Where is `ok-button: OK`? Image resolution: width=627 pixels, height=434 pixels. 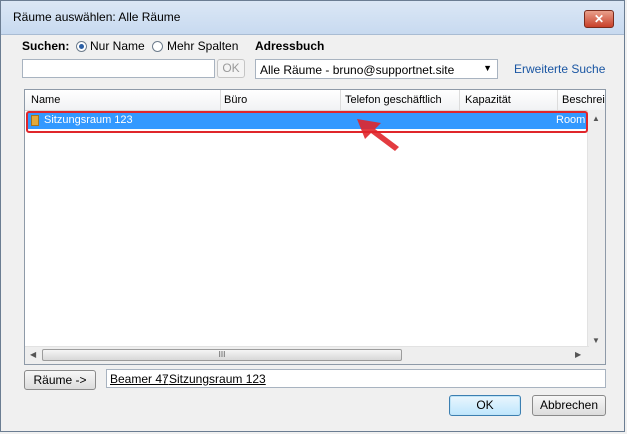 ok-button: OK is located at coordinates (485, 405).